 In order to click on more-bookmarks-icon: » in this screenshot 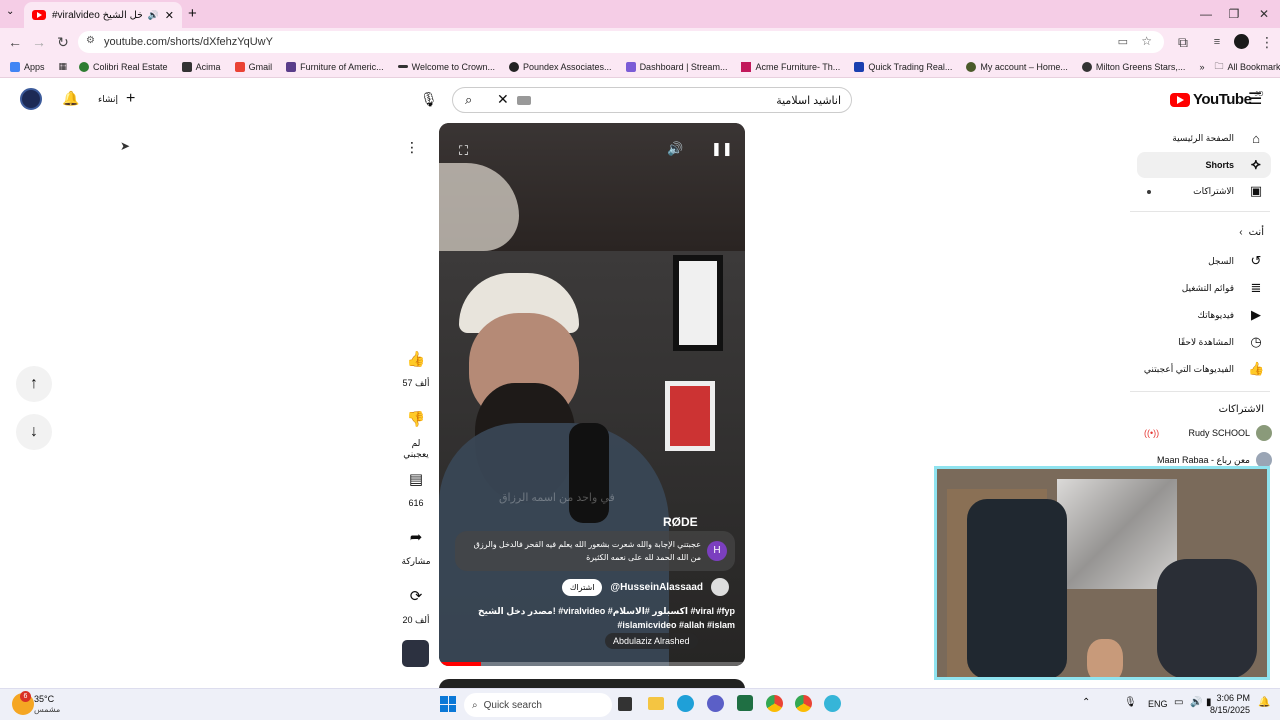, I will do `click(1201, 67)`.